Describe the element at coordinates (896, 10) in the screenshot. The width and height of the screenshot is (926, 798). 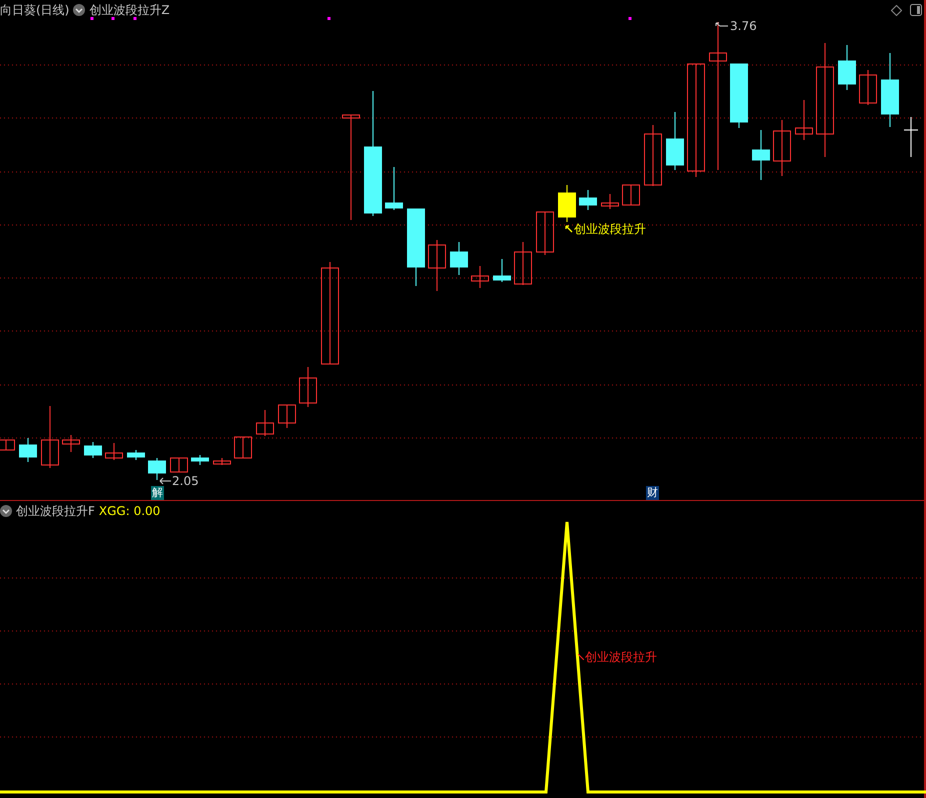
I see `diamond-icon` at that location.